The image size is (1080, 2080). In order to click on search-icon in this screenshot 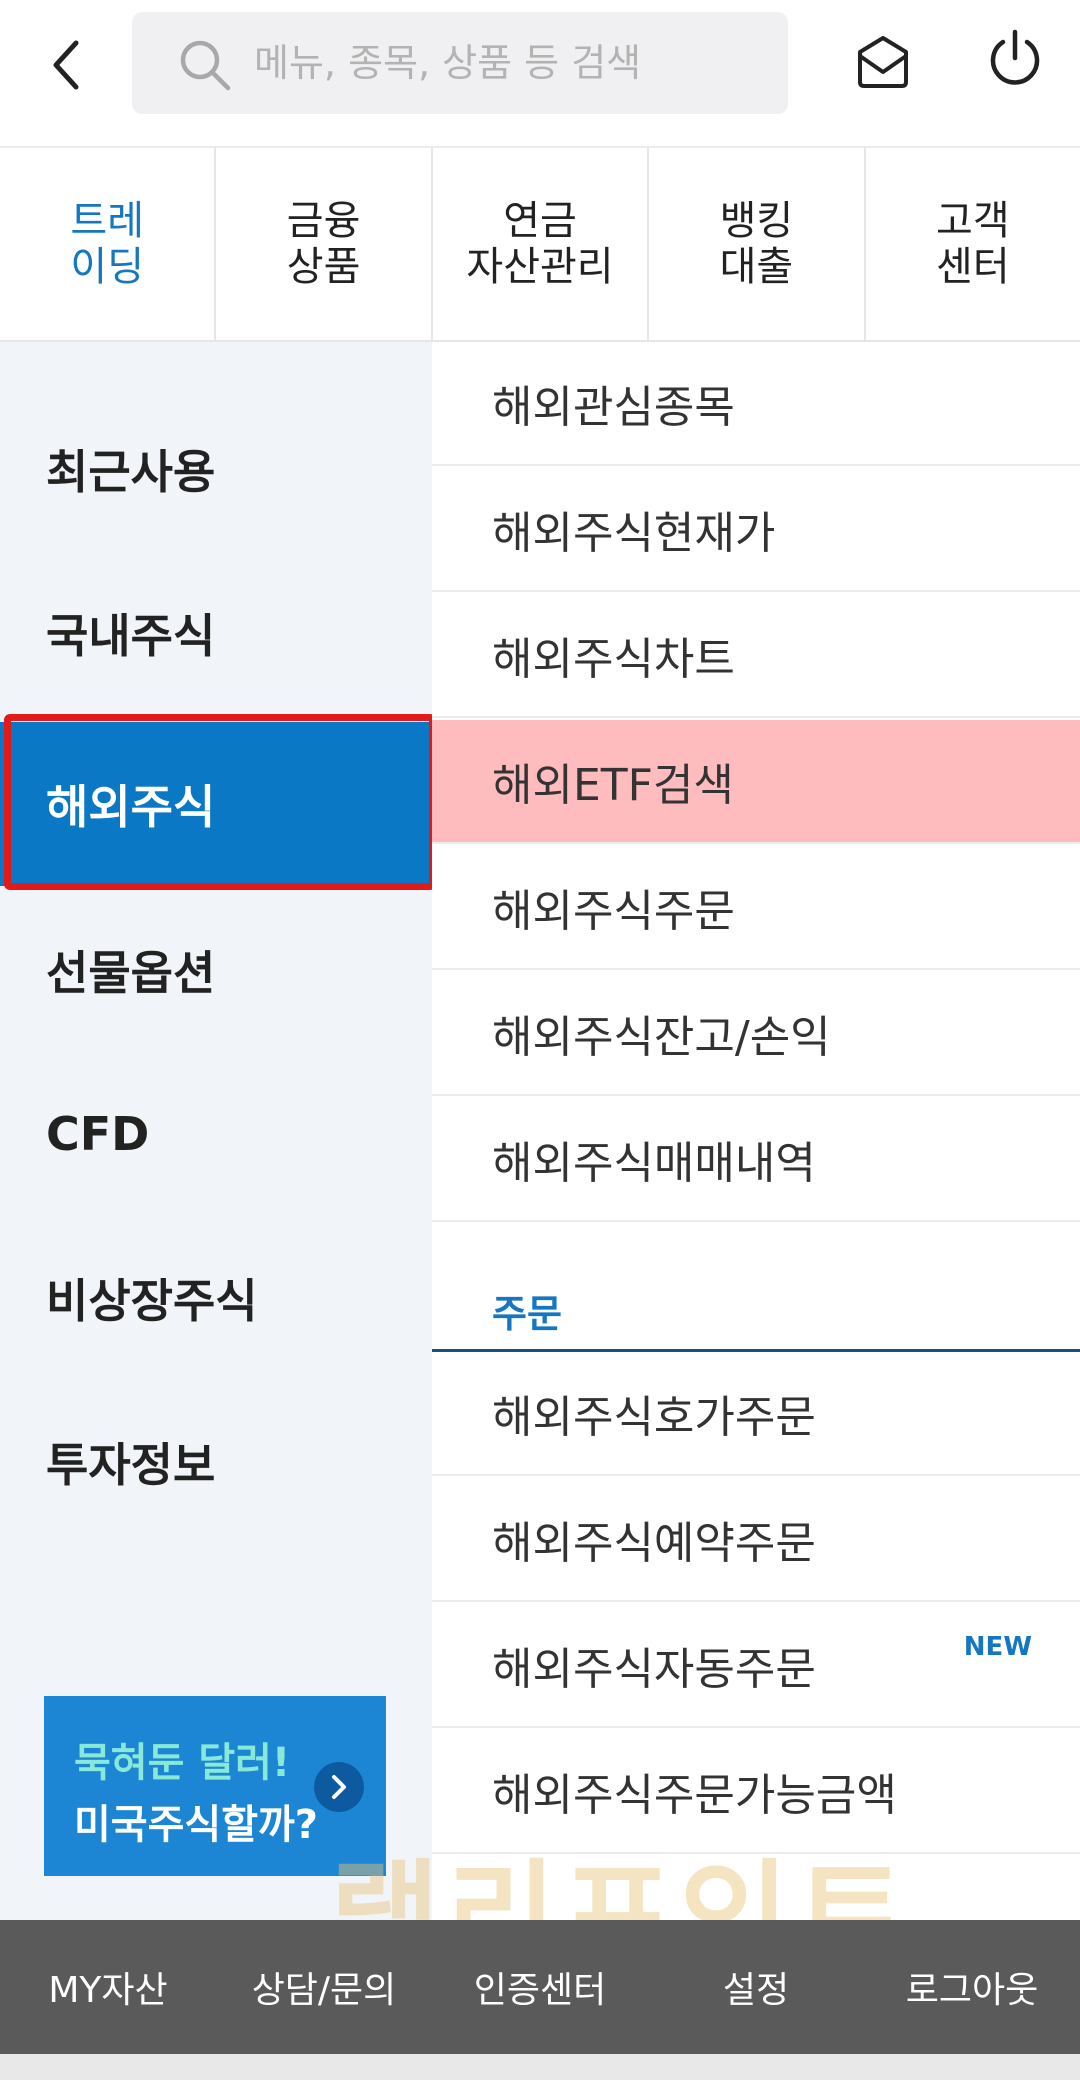, I will do `click(205, 65)`.